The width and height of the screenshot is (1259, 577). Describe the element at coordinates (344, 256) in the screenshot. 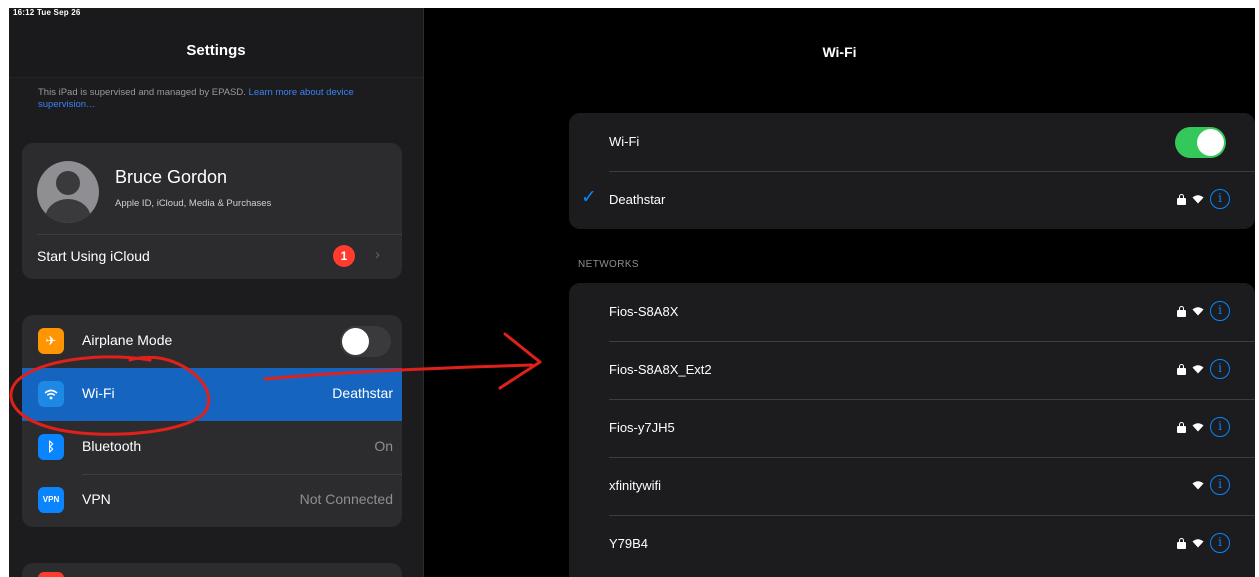

I see `notification-badge: 1` at that location.